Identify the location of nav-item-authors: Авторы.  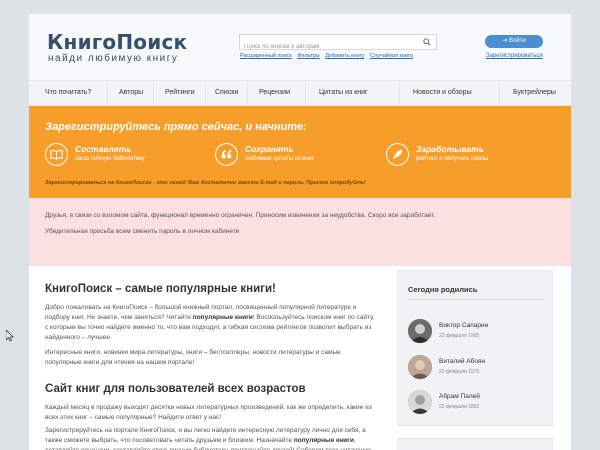
(131, 92).